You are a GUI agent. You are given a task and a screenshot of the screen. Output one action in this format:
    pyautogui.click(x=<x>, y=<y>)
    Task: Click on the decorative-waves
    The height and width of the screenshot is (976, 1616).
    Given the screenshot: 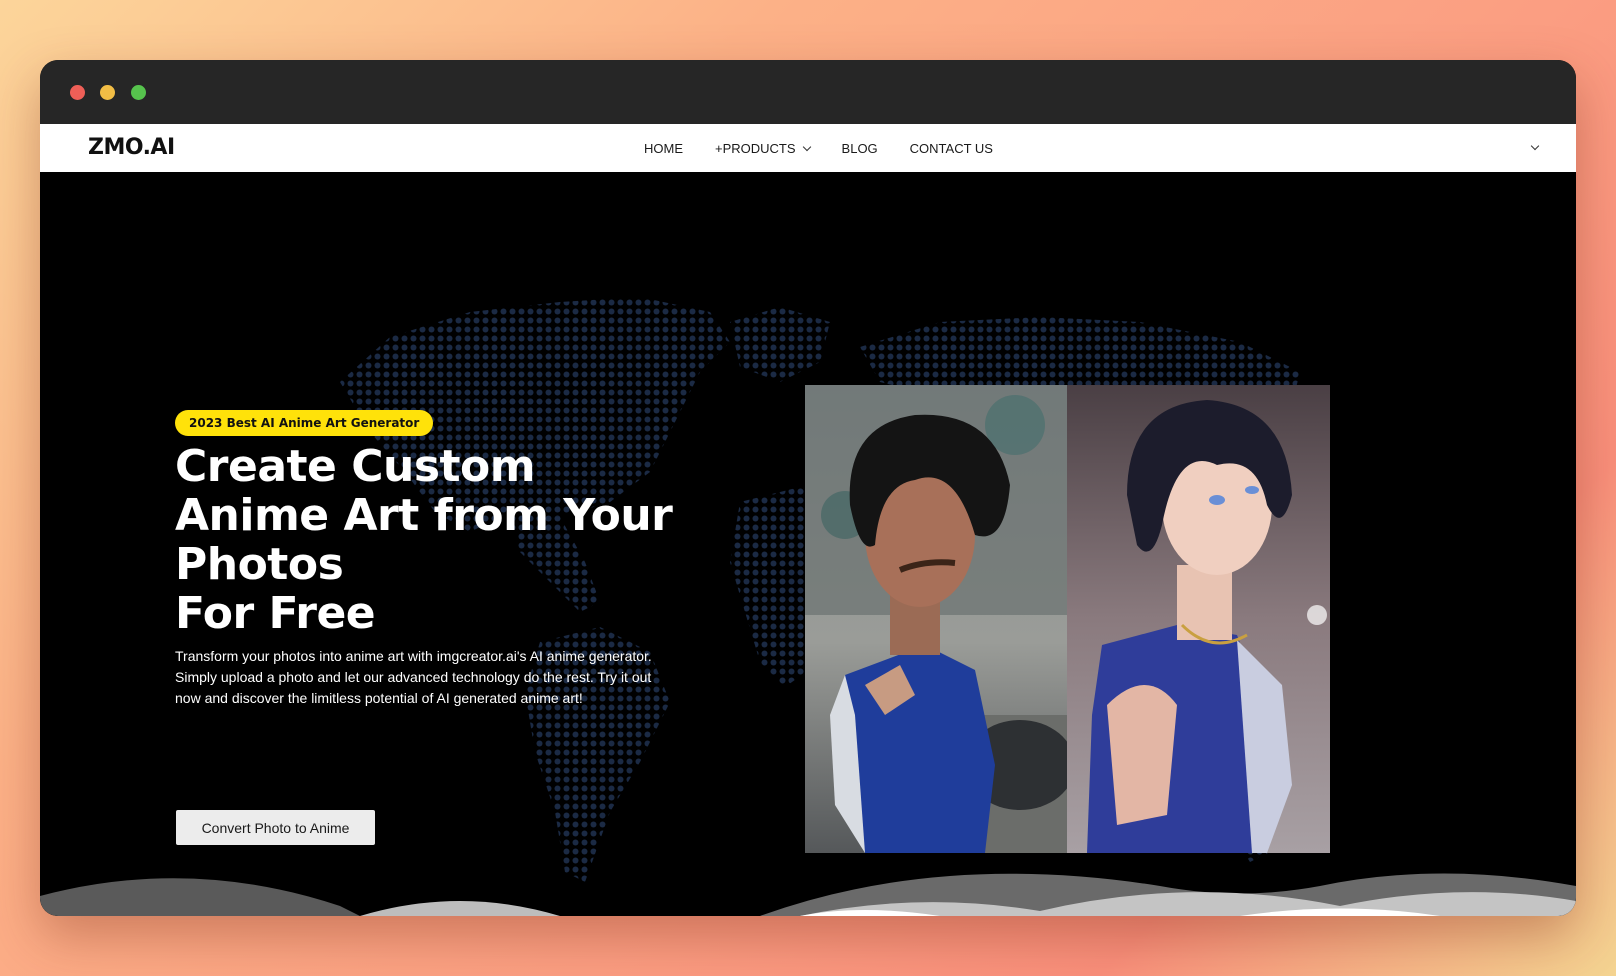 What is the action you would take?
    pyautogui.click(x=808, y=894)
    